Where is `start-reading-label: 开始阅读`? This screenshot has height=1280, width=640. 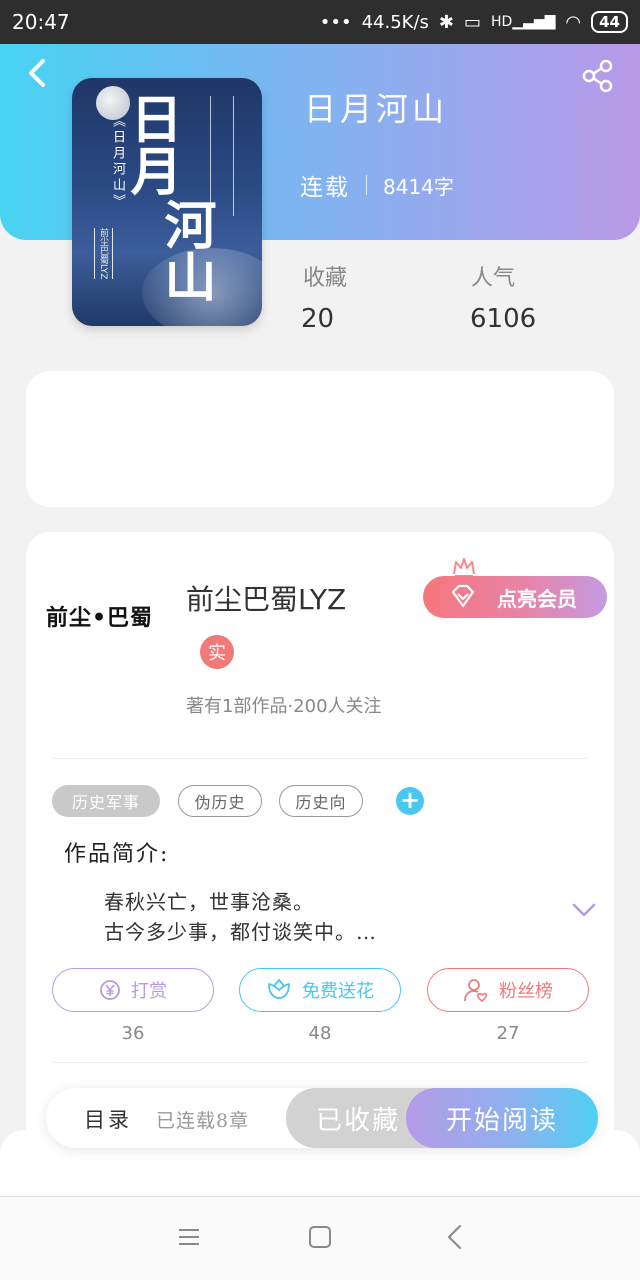
start-reading-label: 开始阅读 is located at coordinates (501, 1120).